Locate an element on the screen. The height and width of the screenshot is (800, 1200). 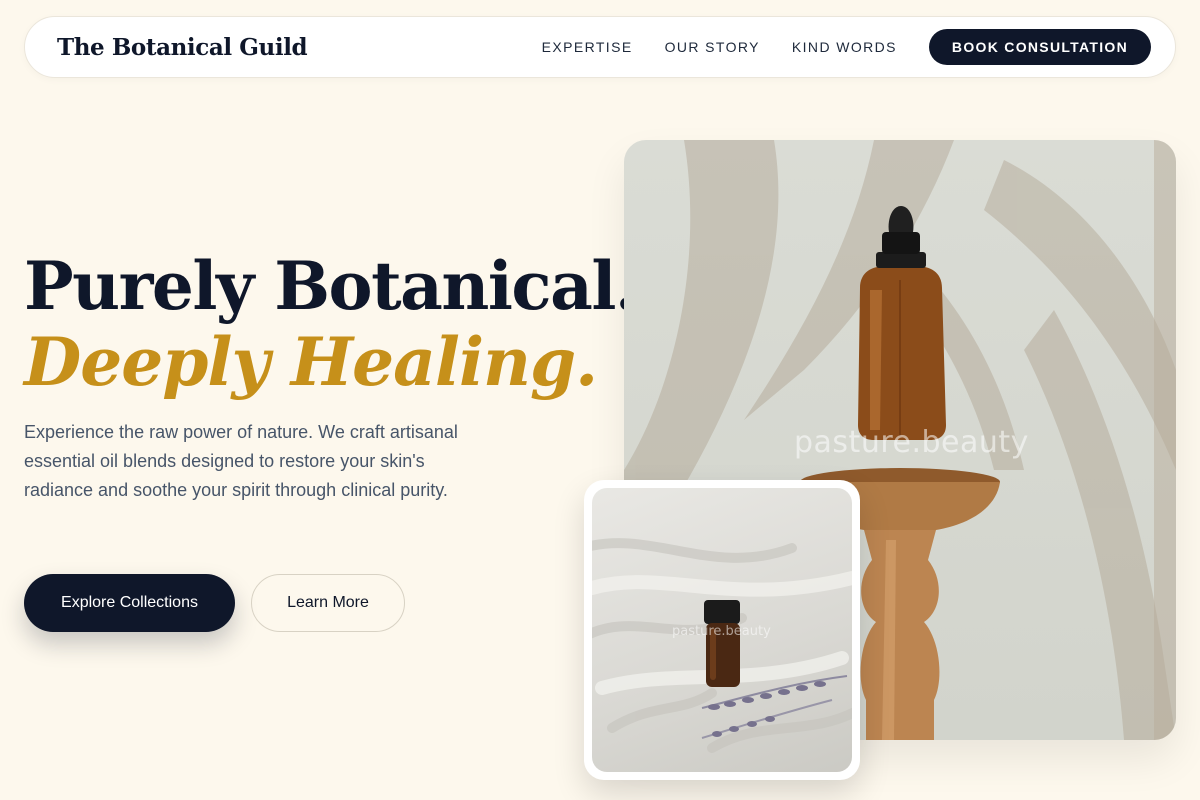
hero-secondary-image-frame: pasture.beauty is located at coordinates (722, 630).